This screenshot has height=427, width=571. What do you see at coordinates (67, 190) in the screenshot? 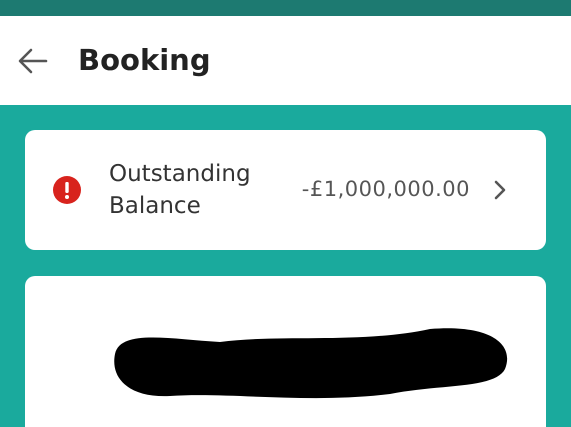
I see `error-icon` at bounding box center [67, 190].